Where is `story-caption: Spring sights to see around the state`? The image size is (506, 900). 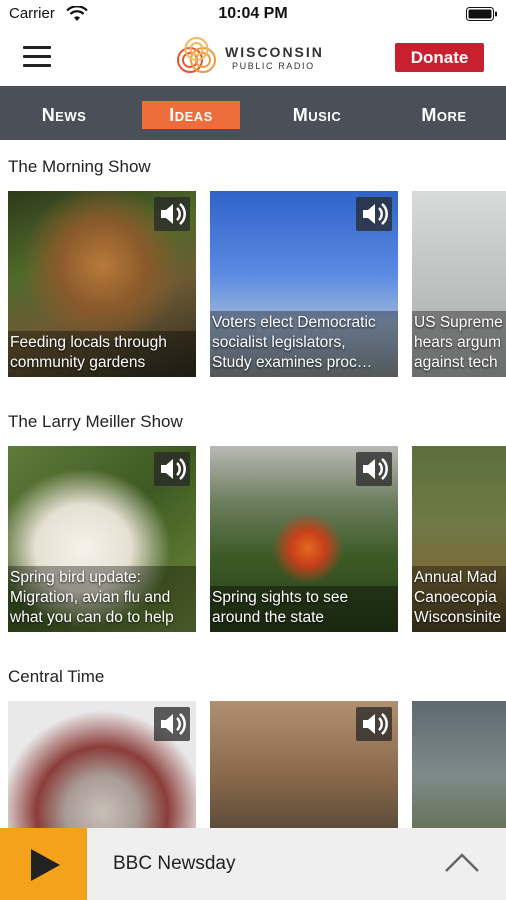
story-caption: Spring sights to see around the state is located at coordinates (304, 609).